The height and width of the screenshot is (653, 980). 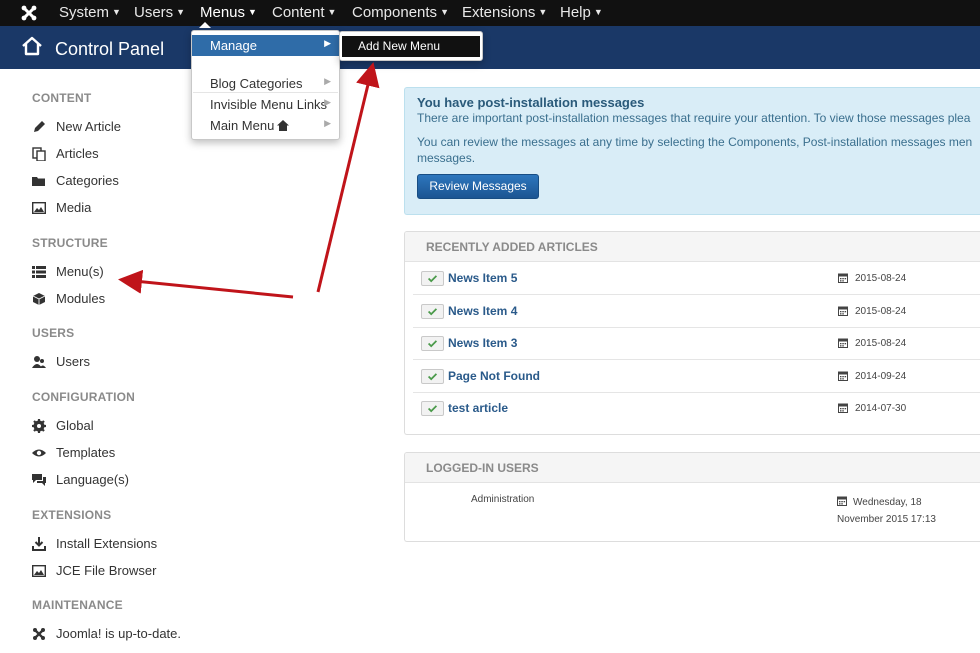 I want to click on dropdown-item-blog-categories: Blog Categories ▶, so click(x=265, y=83).